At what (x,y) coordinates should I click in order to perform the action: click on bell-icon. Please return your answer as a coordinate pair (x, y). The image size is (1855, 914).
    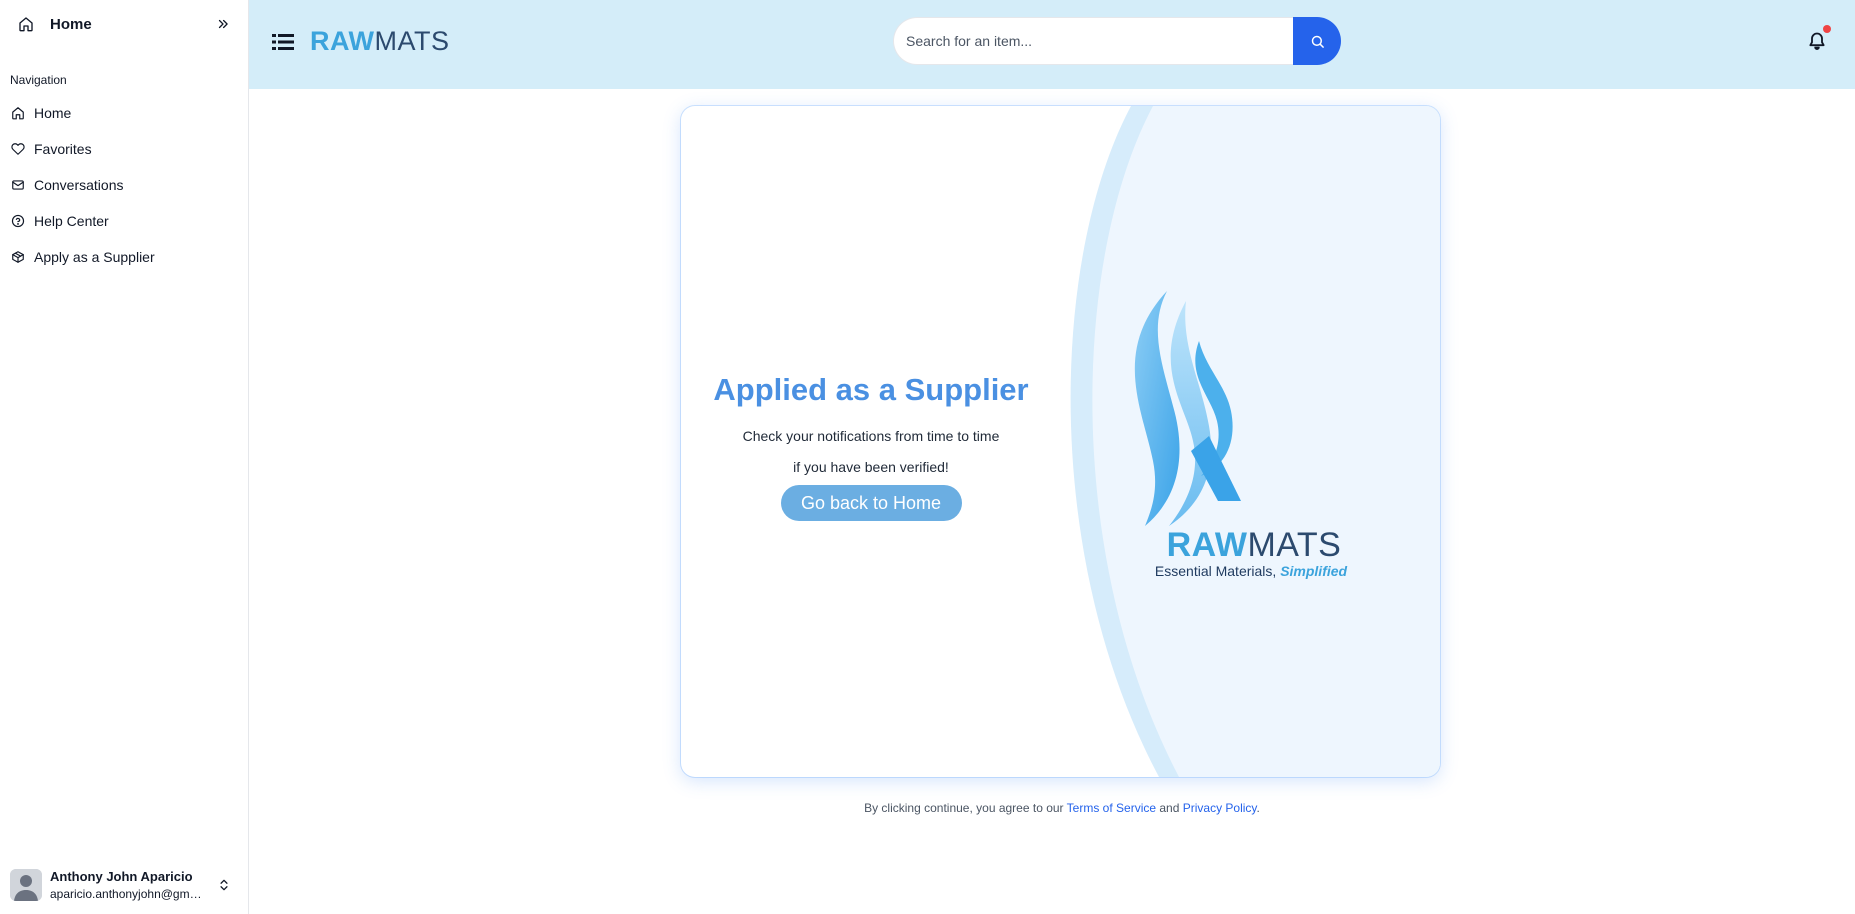
    Looking at the image, I should click on (1817, 41).